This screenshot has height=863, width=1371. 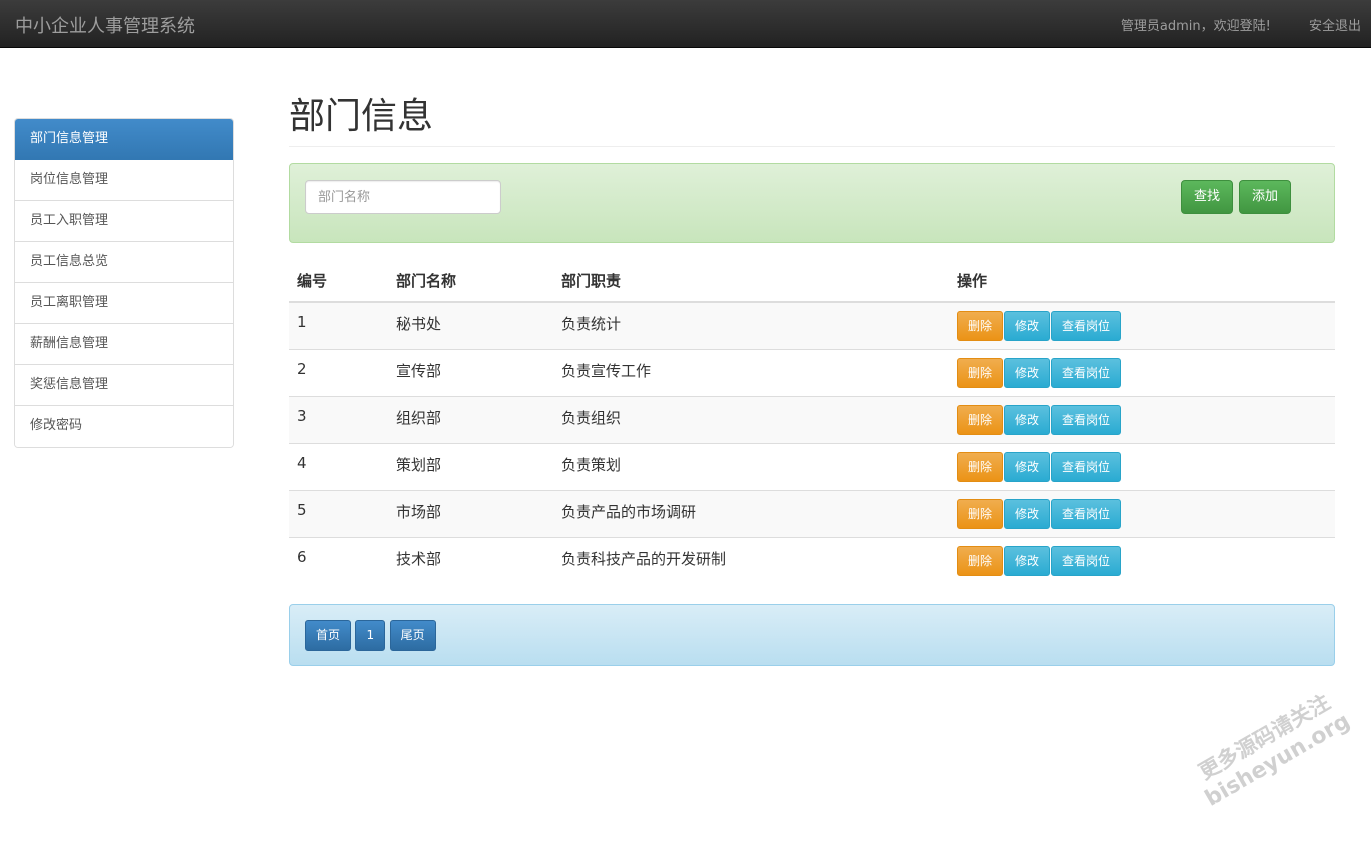 What do you see at coordinates (751, 466) in the screenshot?
I see `cell-duty: 负责策划` at bounding box center [751, 466].